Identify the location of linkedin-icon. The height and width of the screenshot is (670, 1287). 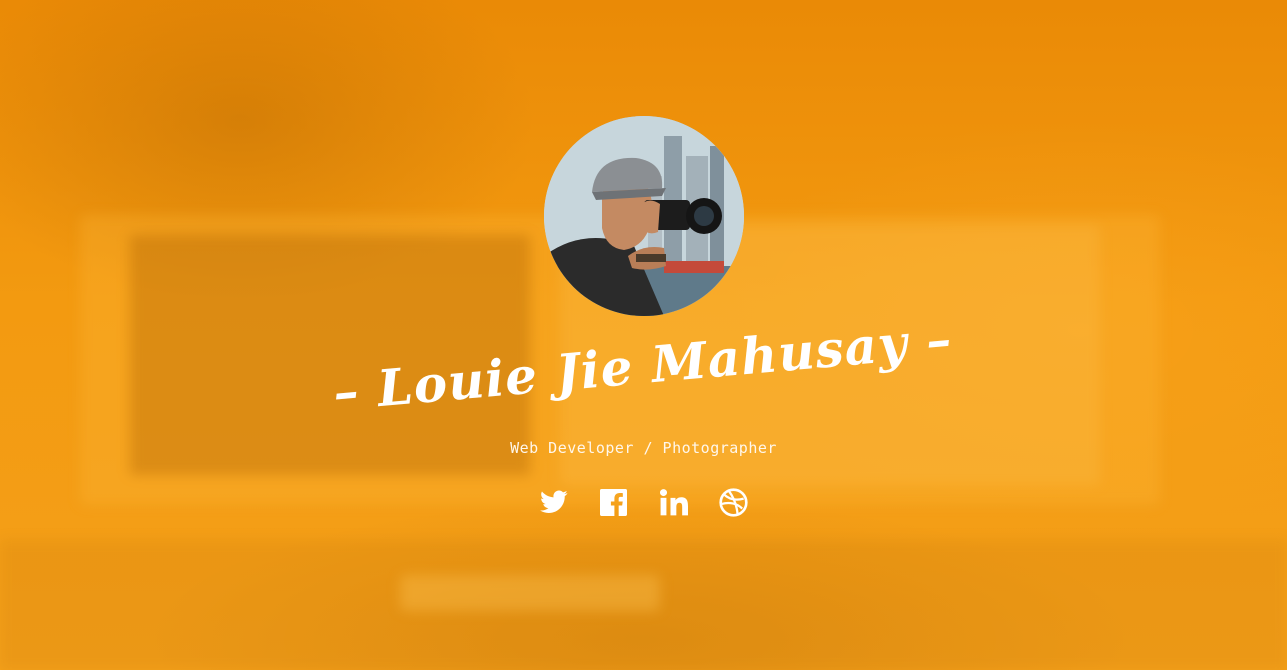
(673, 501).